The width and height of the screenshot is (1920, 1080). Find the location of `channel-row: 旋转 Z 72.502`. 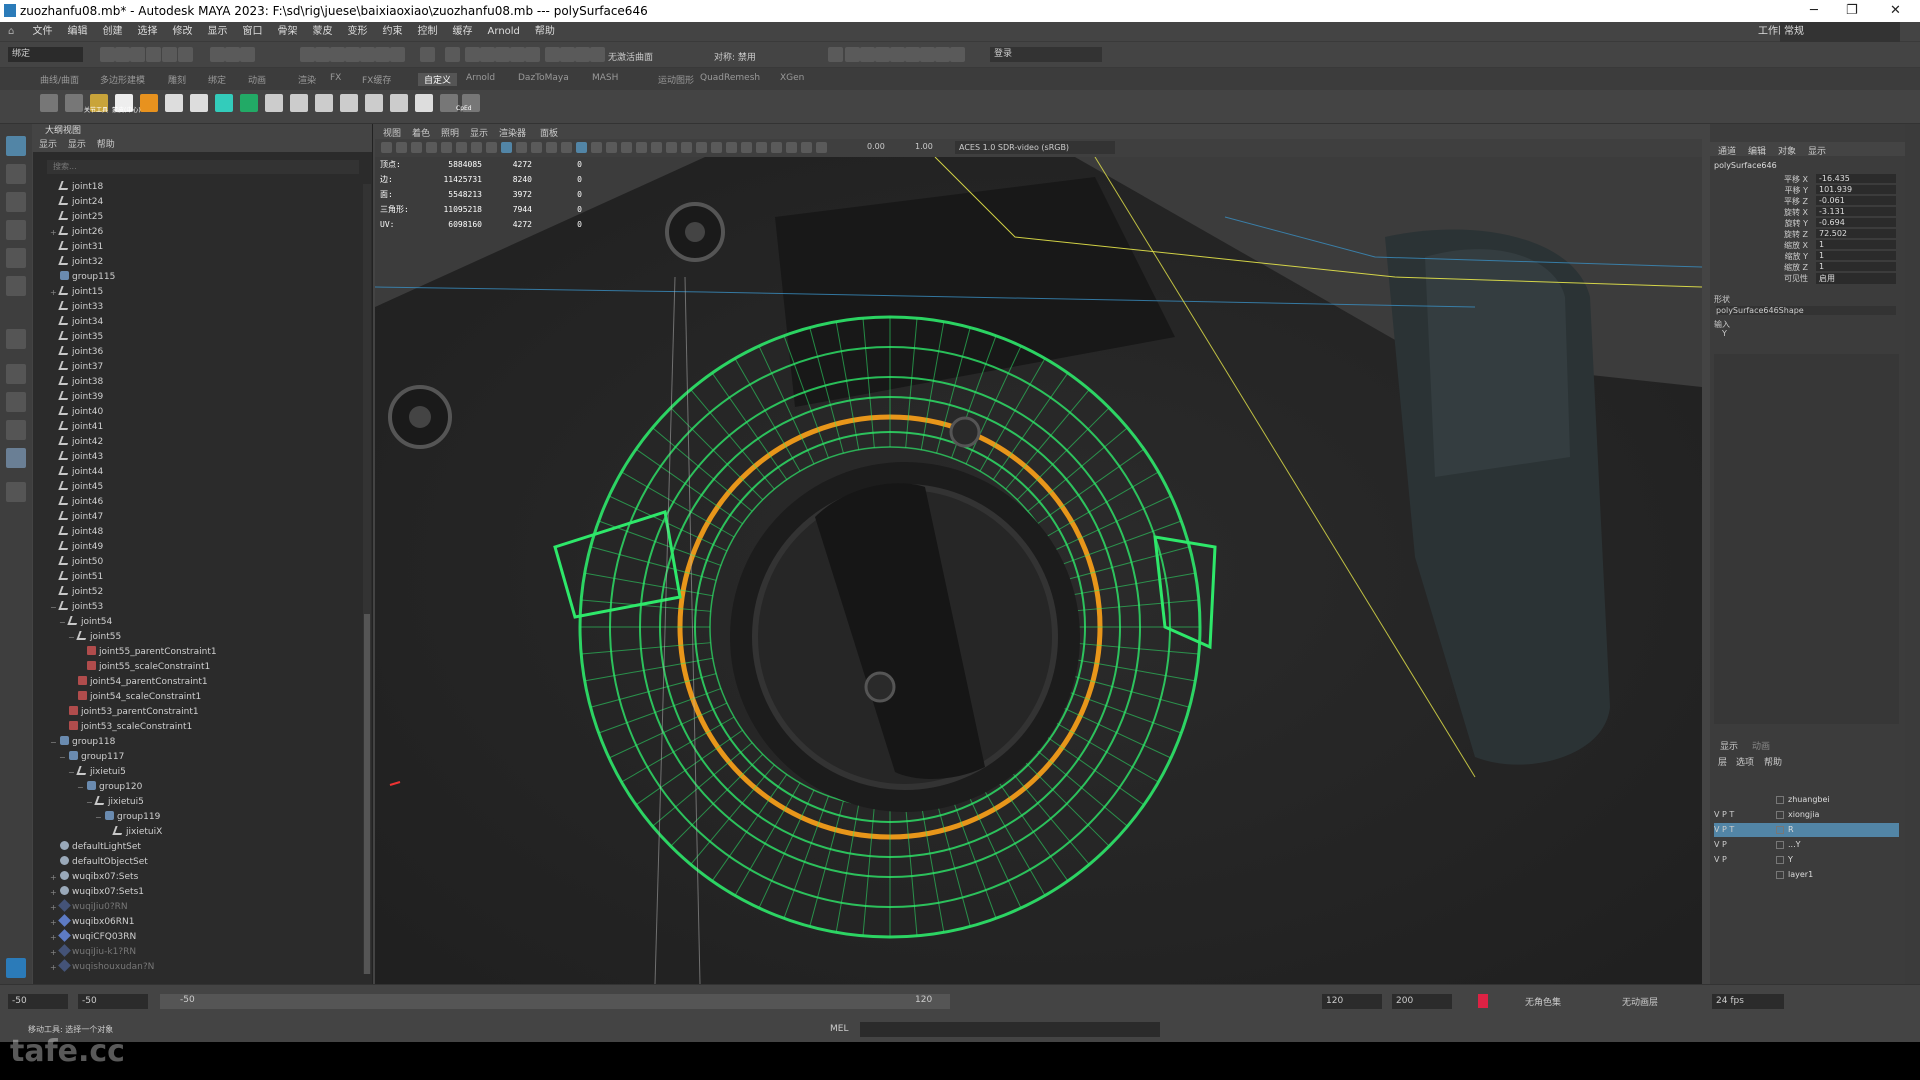

channel-row: 旋转 Z 72.502 is located at coordinates (1805, 234).